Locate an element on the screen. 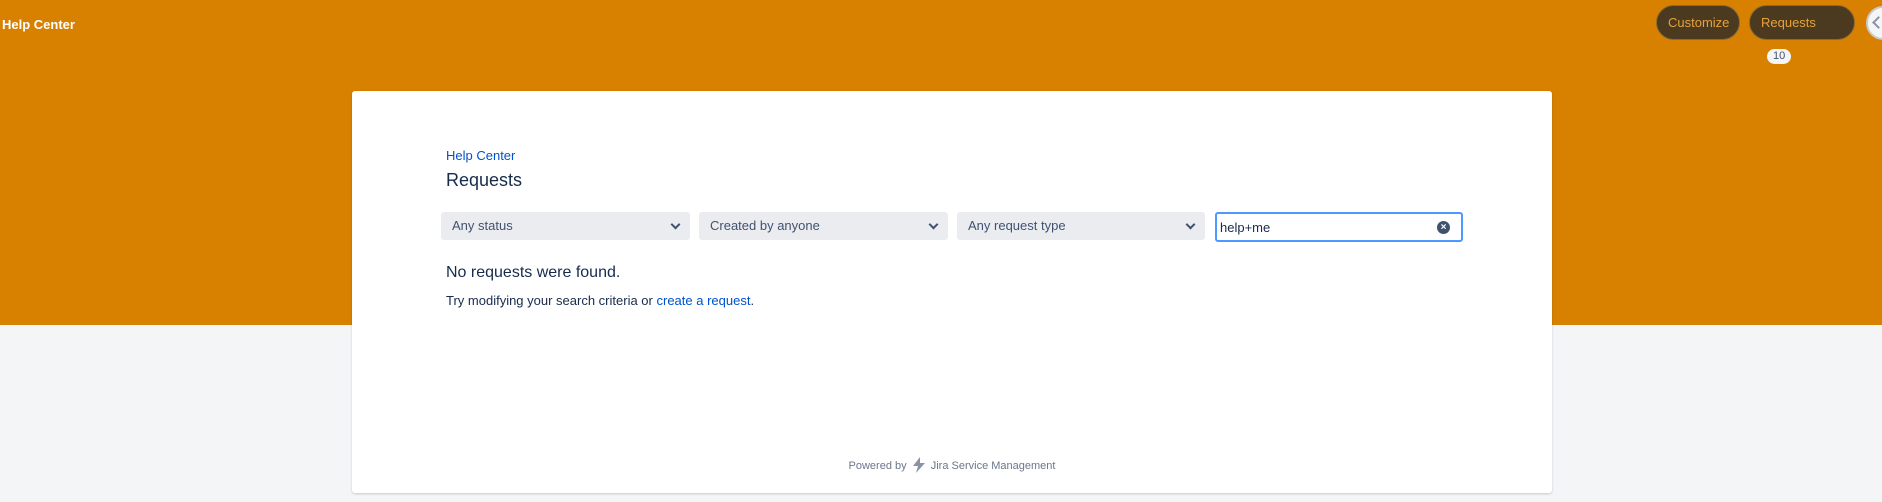 This screenshot has width=1882, height=502. empty-hint-text: Try modifying your search criteria or is located at coordinates (551, 300).